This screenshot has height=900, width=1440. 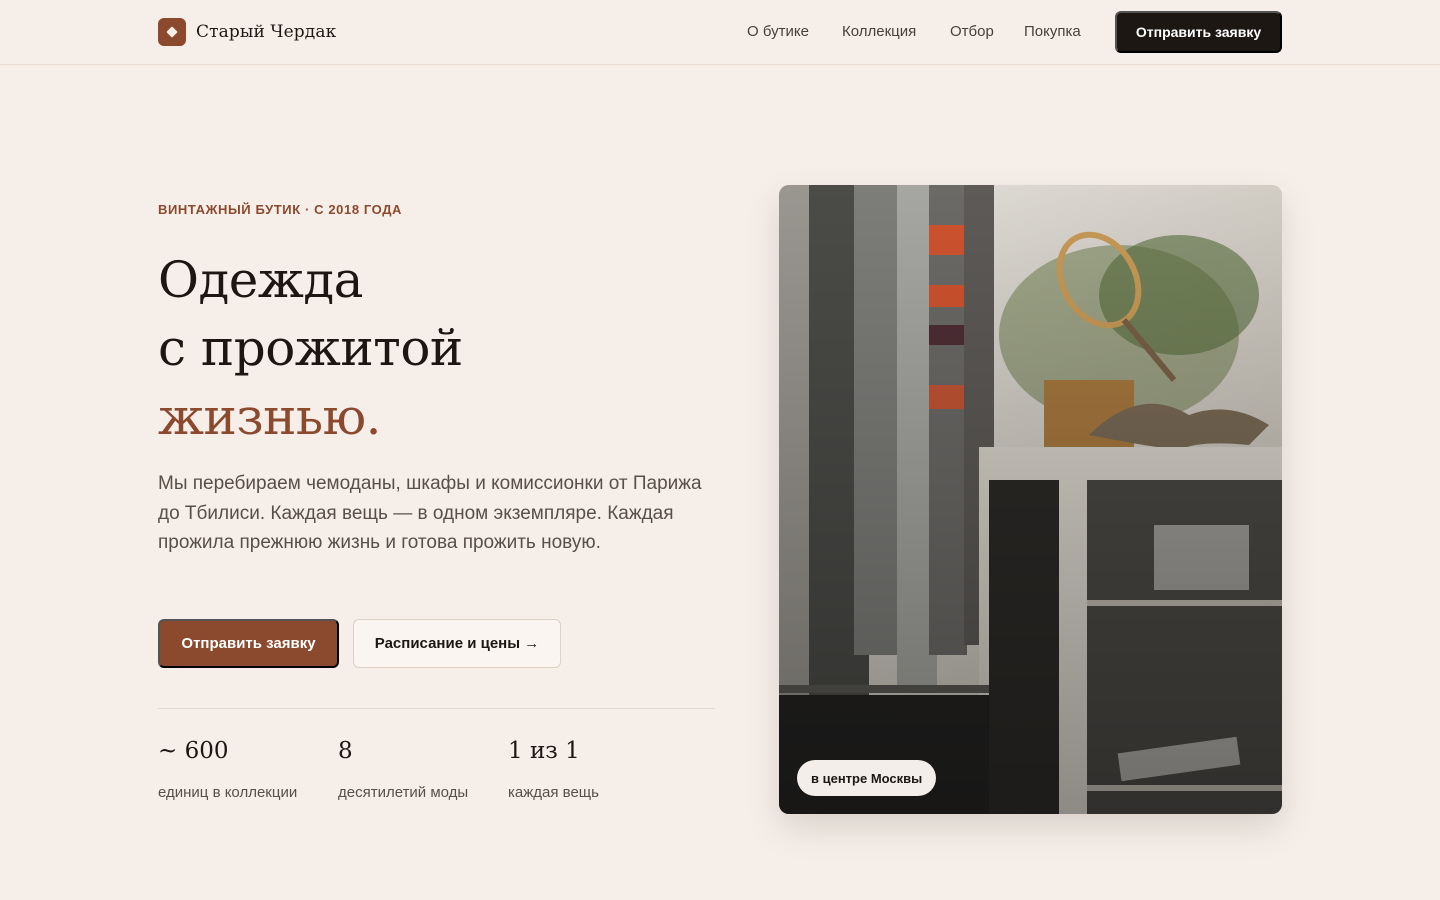 What do you see at coordinates (193, 751) in the screenshot?
I see `stat-value-items: ~ 600` at bounding box center [193, 751].